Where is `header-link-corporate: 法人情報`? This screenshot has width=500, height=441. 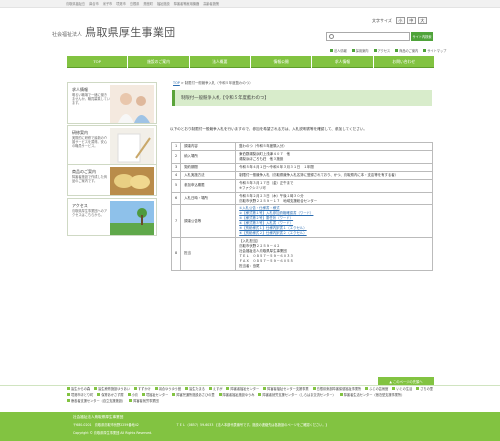
header-link-corporate: 法人情報 is located at coordinates (338, 50).